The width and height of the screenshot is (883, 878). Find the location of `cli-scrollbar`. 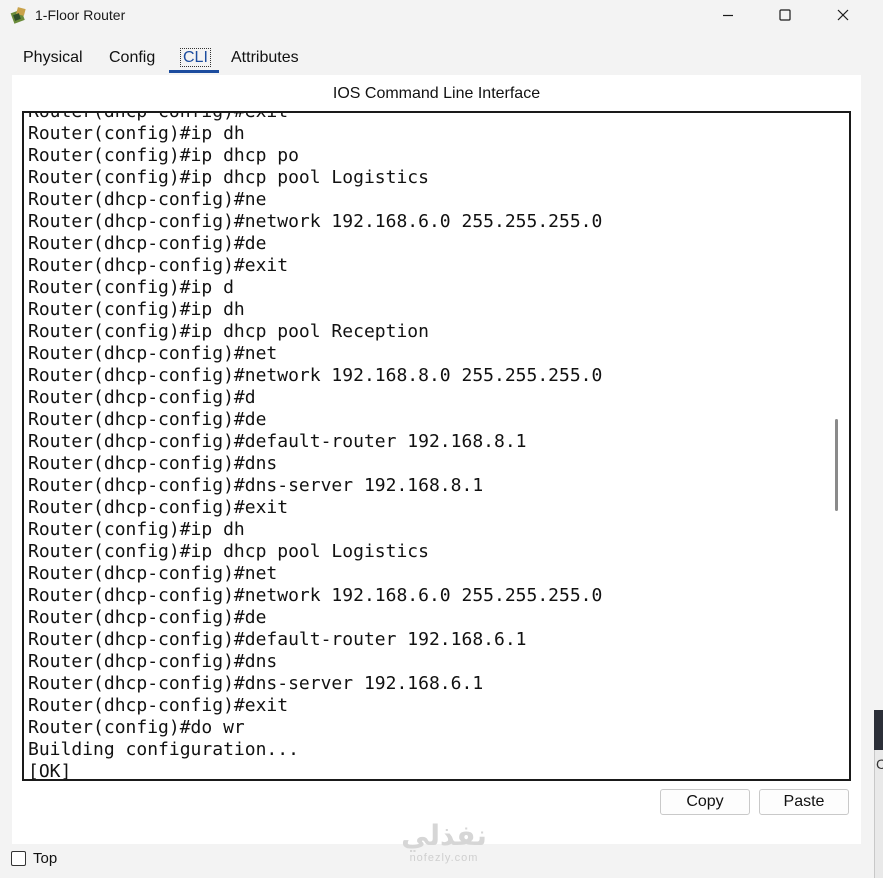

cli-scrollbar is located at coordinates (836, 465).